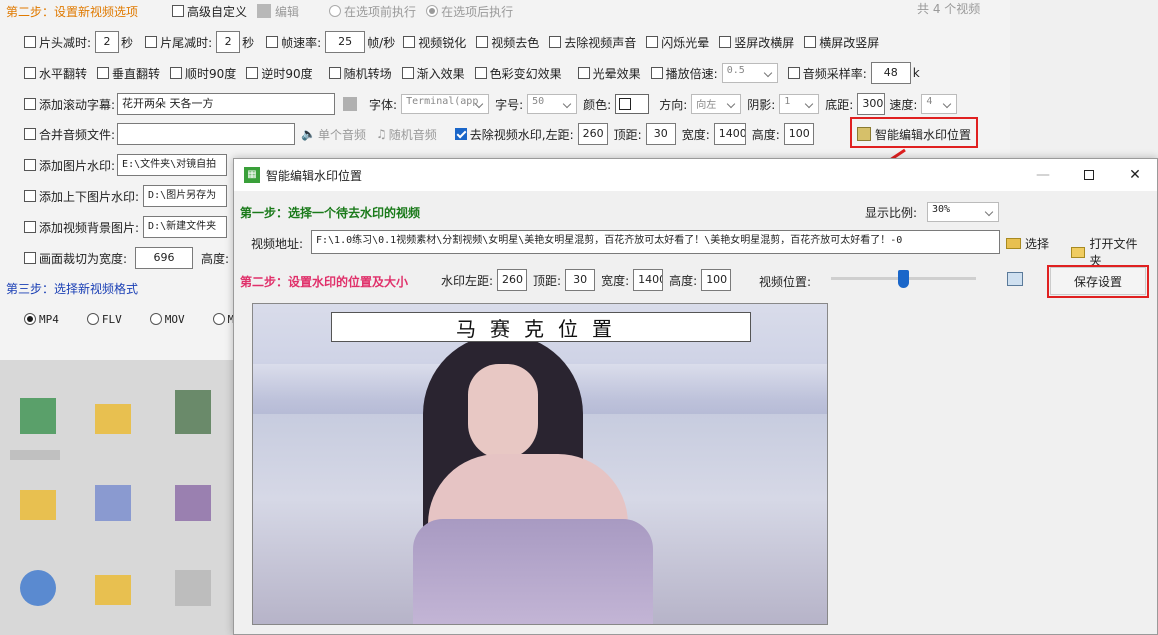  Describe the element at coordinates (324, 282) in the screenshot. I see `dialog-step2-title: 第二步：设置水印的位置及大小` at that location.